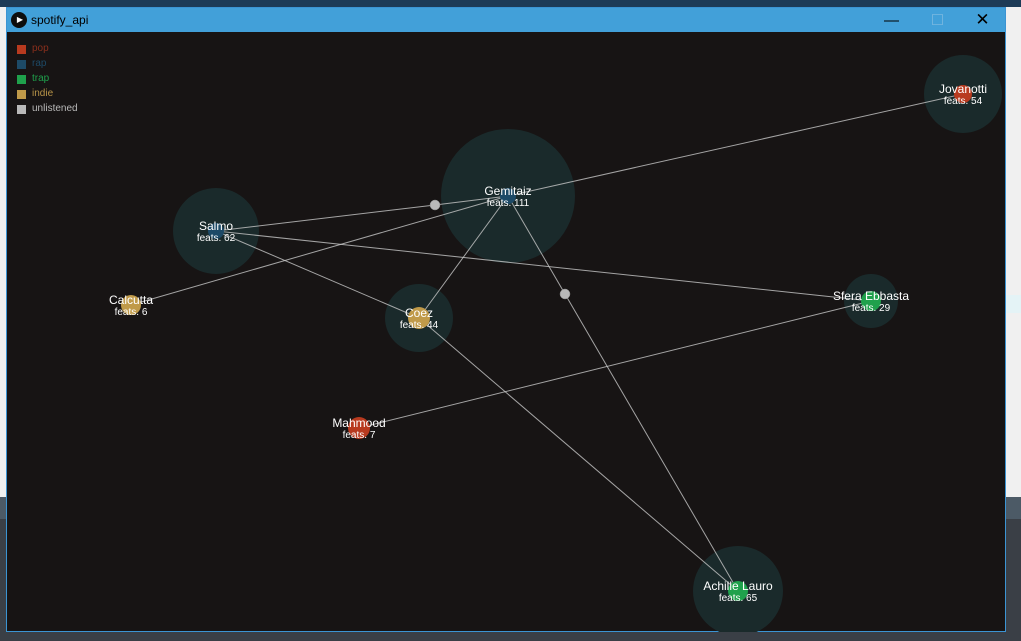 Image resolution: width=1021 pixels, height=641 pixels. I want to click on node-name-achille: Achille Lauro, so click(738, 586).